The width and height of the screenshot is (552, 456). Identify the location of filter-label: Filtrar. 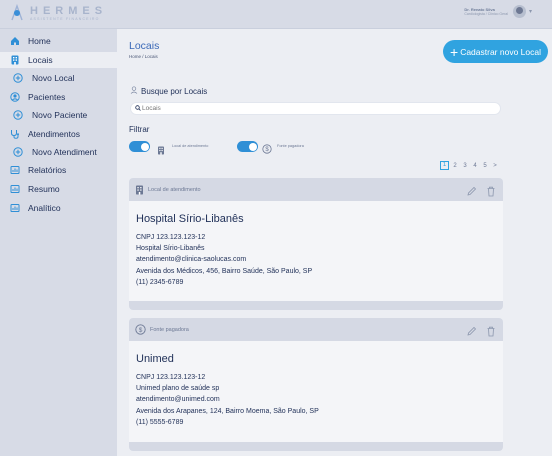
(139, 129).